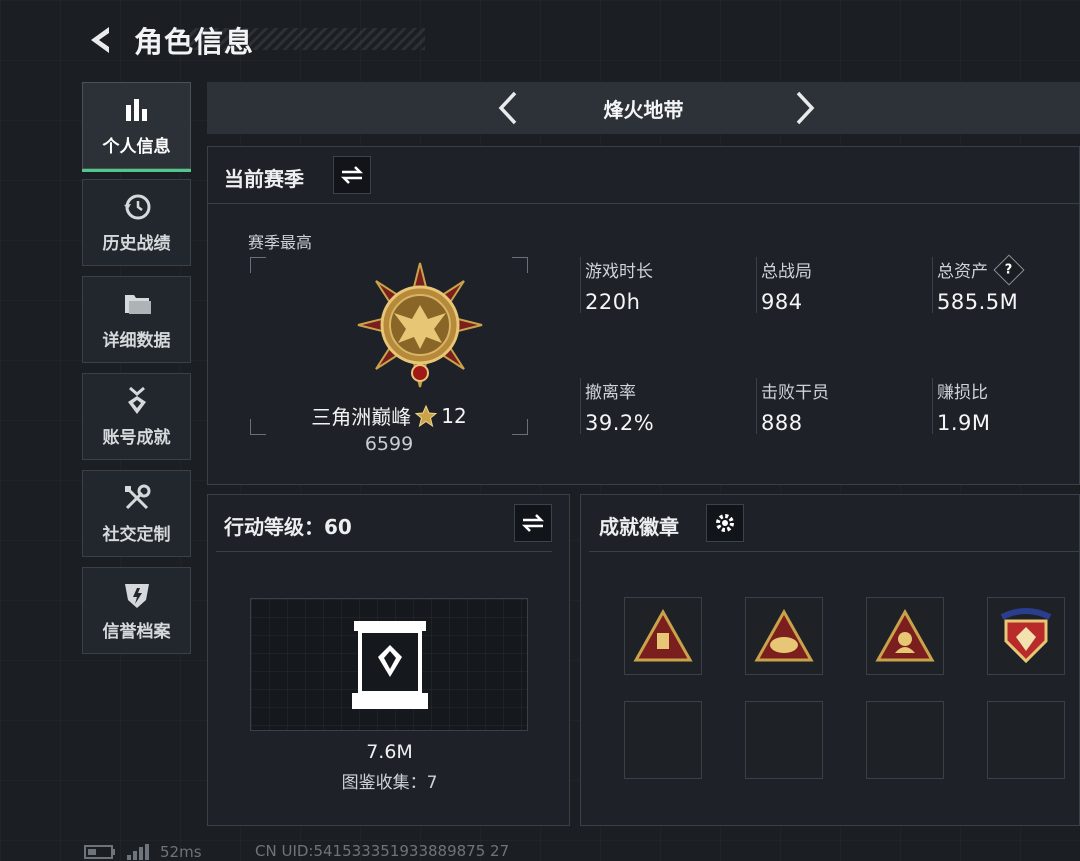 Image resolution: width=1080 pixels, height=861 pixels. Describe the element at coordinates (964, 423) in the screenshot. I see `stat-value: 1.9M` at that location.